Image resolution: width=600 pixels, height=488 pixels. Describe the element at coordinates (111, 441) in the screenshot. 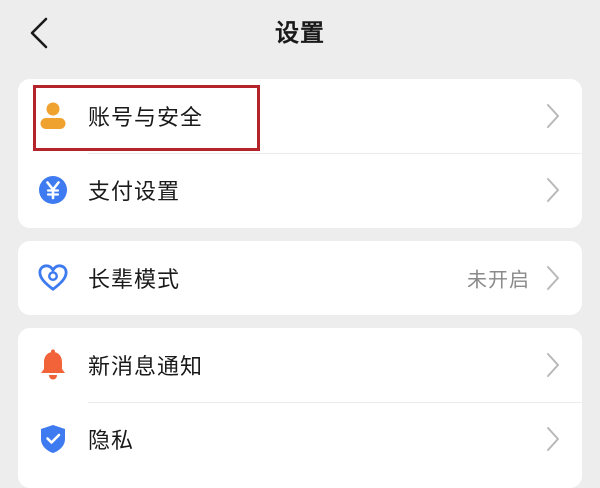

I see `settings-item-label: 隐私` at that location.